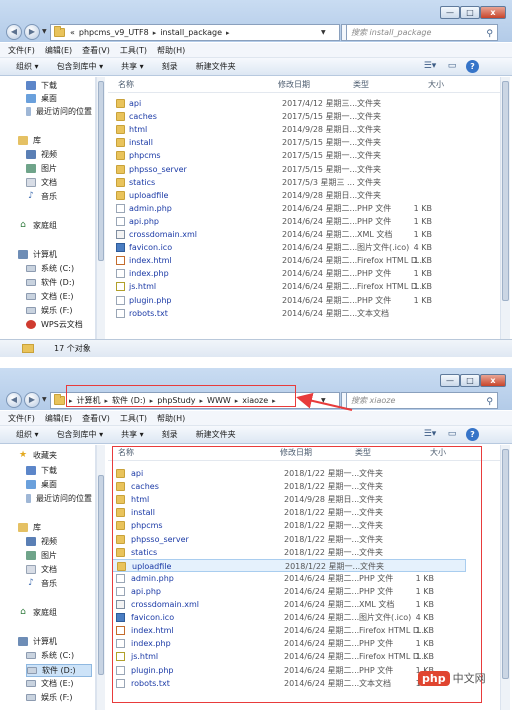  Describe the element at coordinates (133, 50) in the screenshot. I see `menu-tools: 工具(T)` at that location.